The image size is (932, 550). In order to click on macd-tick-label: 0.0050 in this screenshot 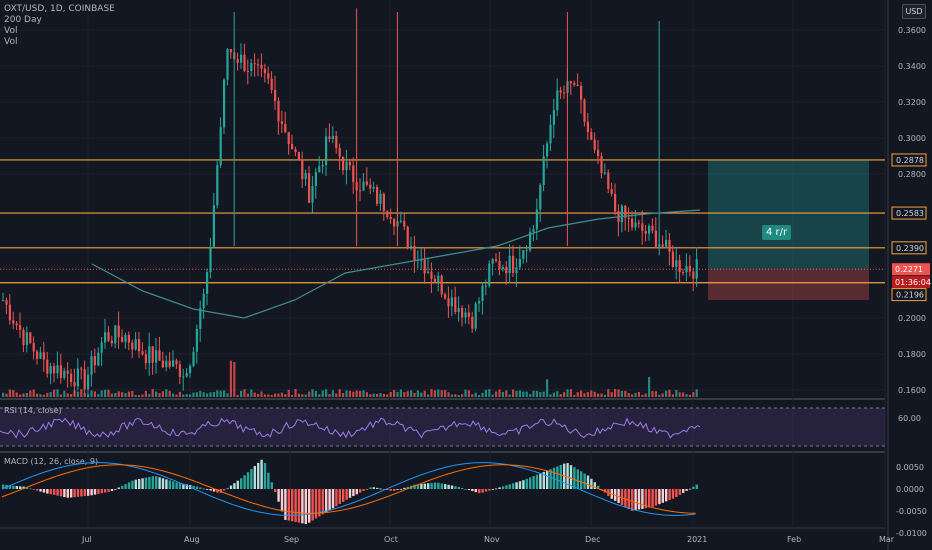, I will do `click(910, 467)`.